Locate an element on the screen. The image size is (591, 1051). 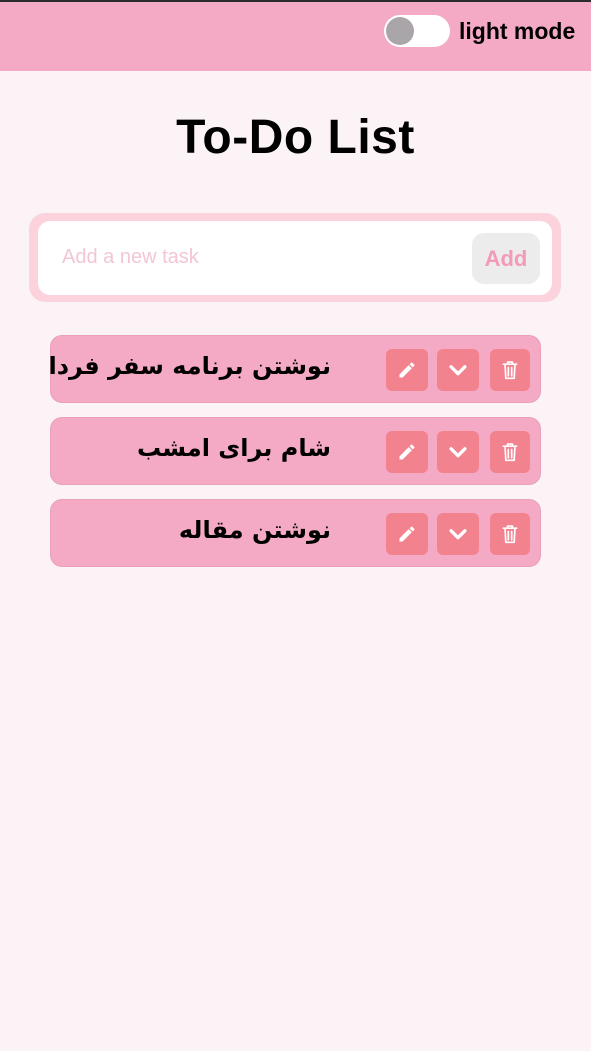
task-item: نوشتن مقاله is located at coordinates (295, 533).